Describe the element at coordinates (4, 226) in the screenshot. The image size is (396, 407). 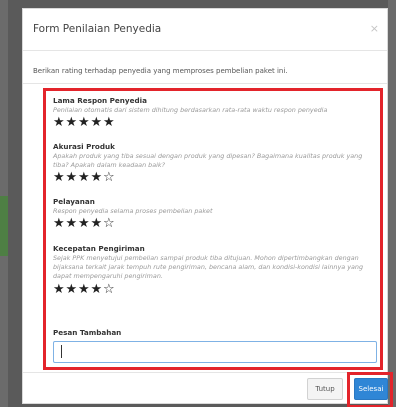
I see `backdrop-sidebar-marker` at that location.